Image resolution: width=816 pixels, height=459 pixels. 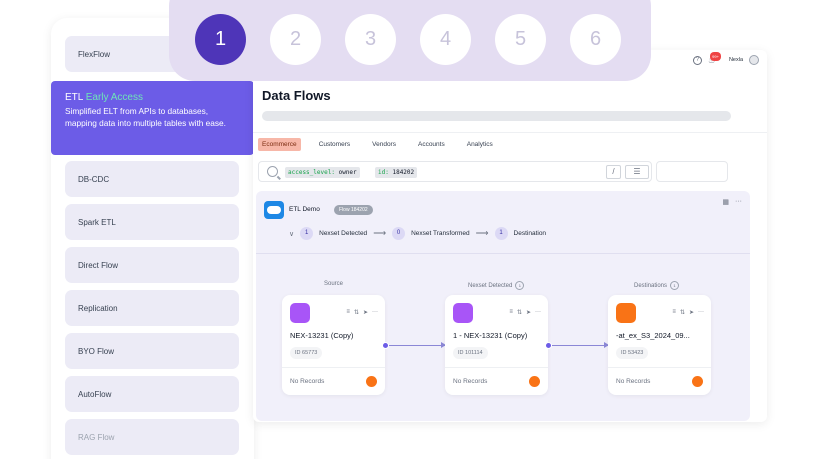 What do you see at coordinates (347, 172) in the screenshot?
I see `chip-value: owner` at bounding box center [347, 172].